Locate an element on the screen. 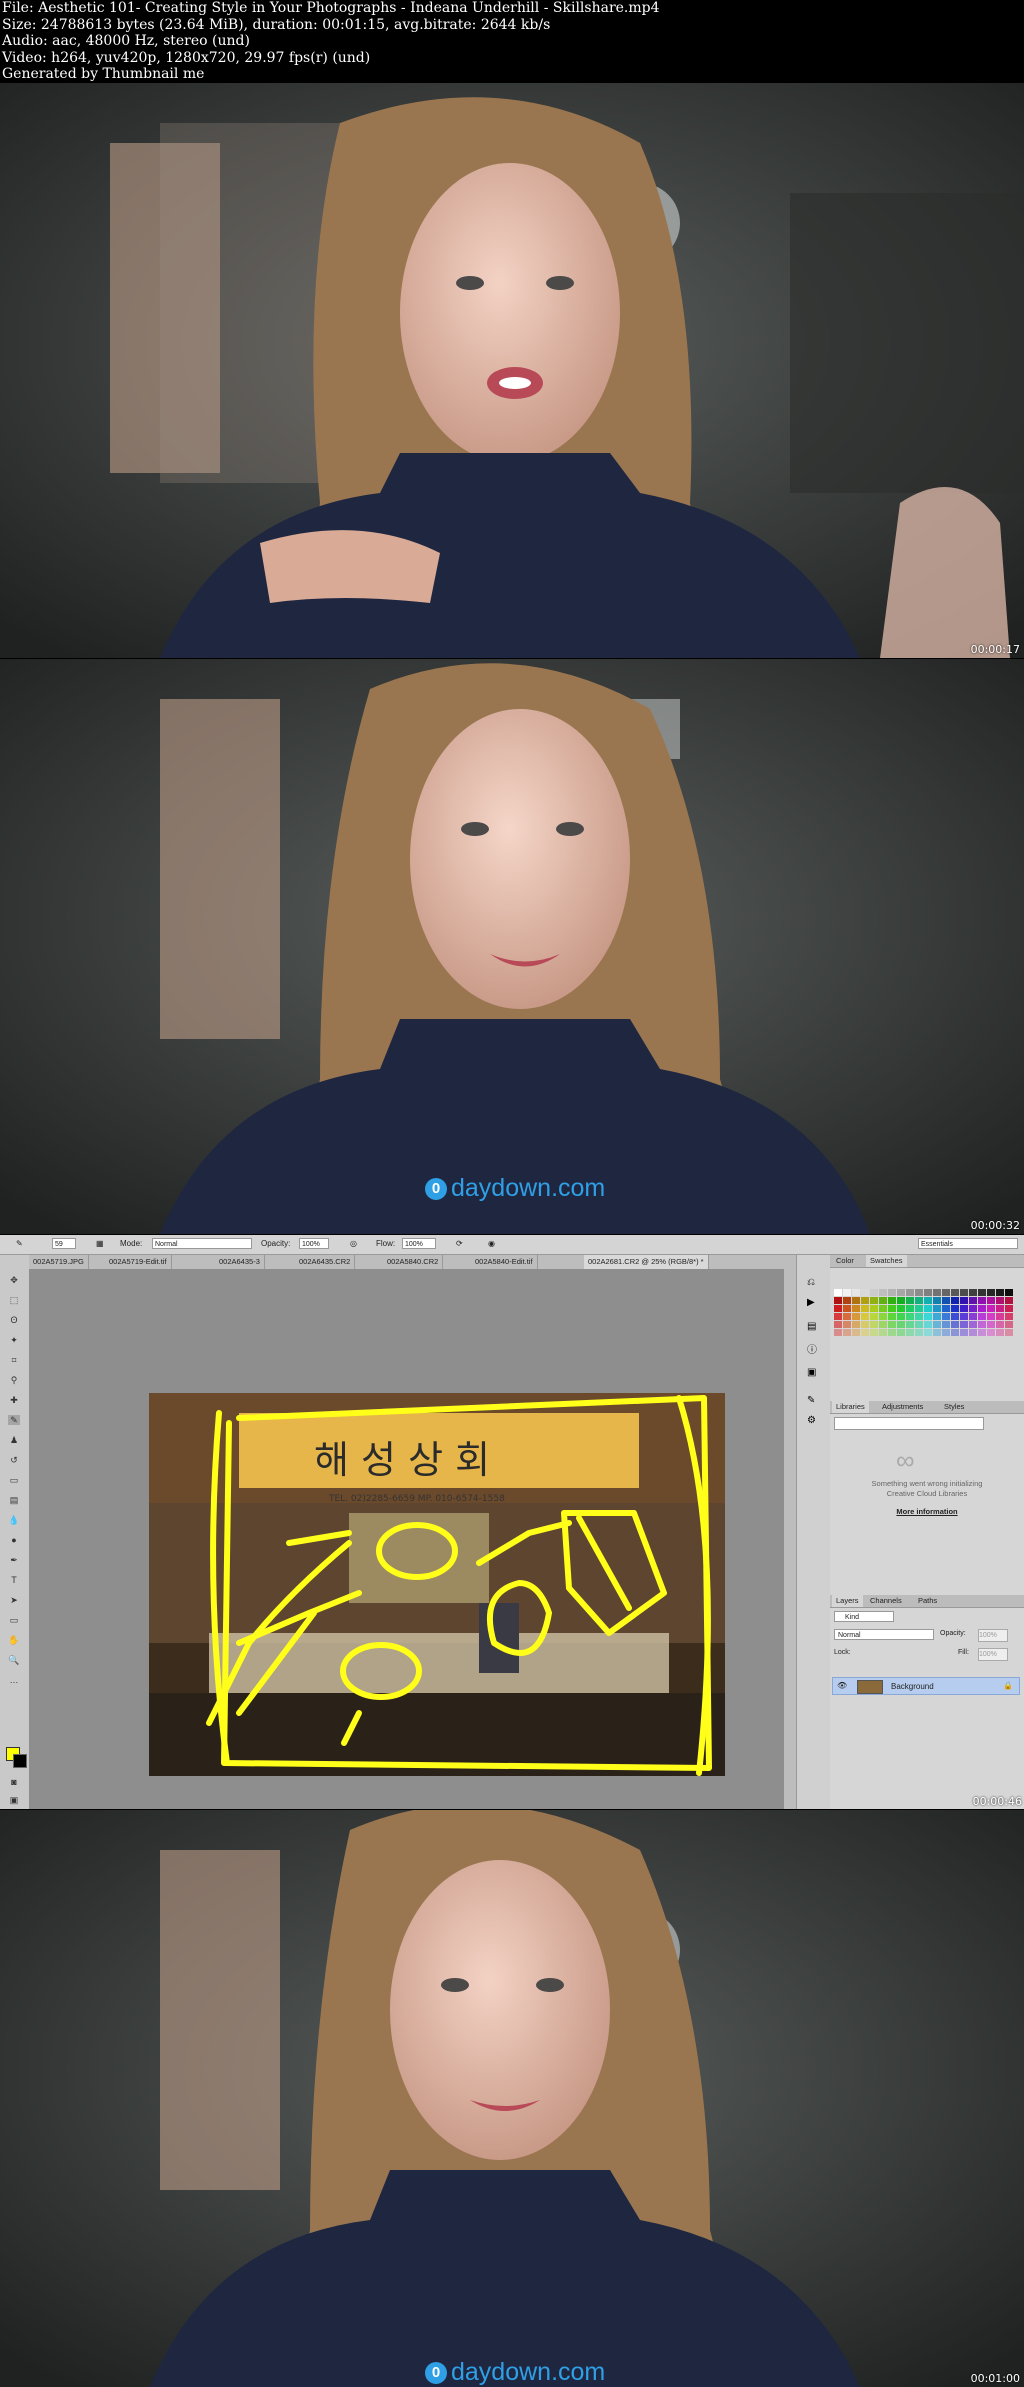  document-tab: 002A5840.CR2 is located at coordinates (413, 1262).